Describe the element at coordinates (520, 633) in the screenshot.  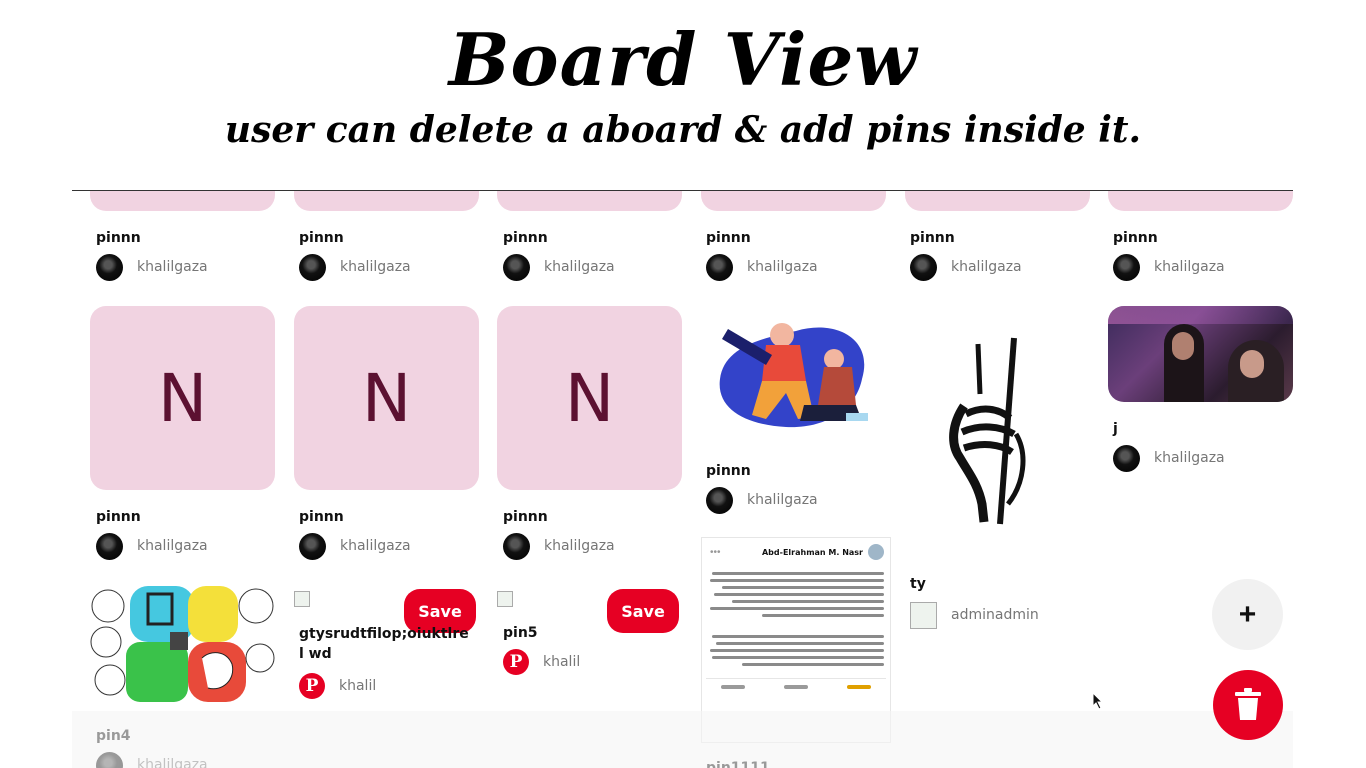
I see `pin-title: pin5` at that location.